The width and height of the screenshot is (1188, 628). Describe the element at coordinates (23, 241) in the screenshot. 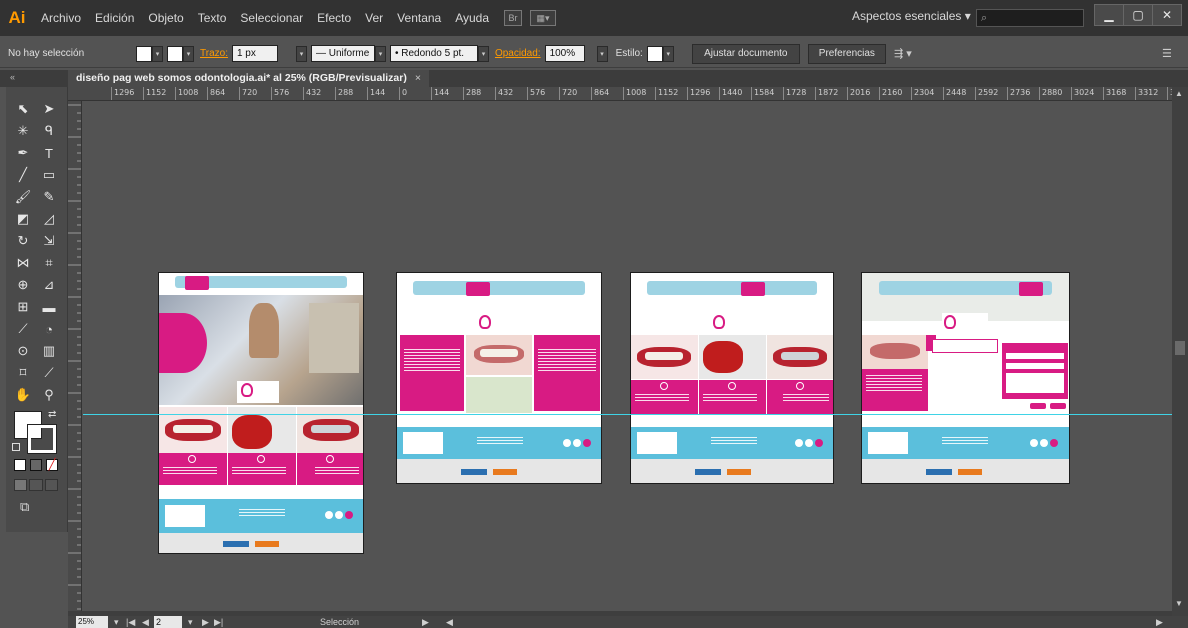

I see `rotate-tool-icon: ↻` at that location.